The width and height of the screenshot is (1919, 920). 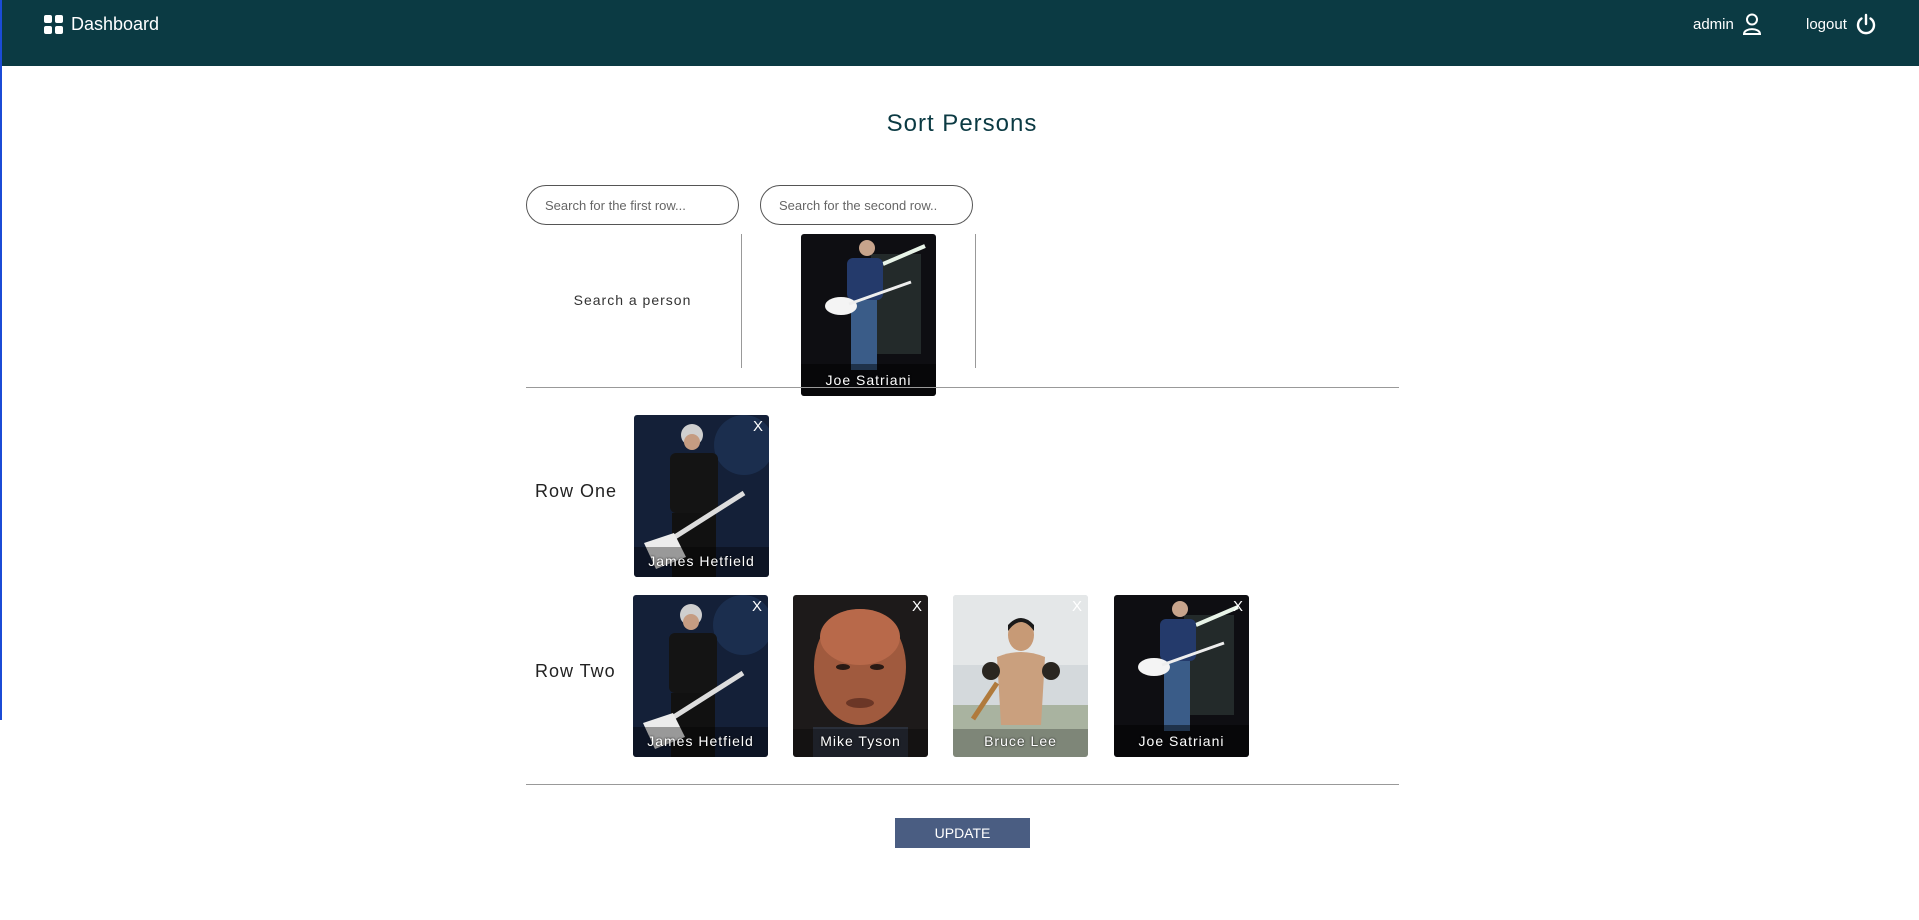 What do you see at coordinates (860, 741) in the screenshot?
I see `person-name: Mike Tyson` at bounding box center [860, 741].